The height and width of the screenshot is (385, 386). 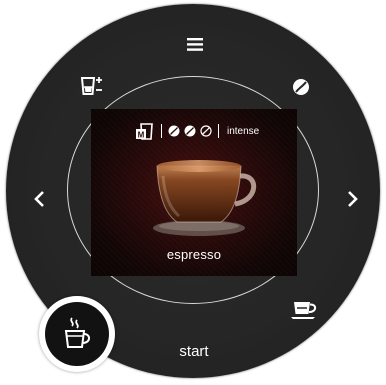 I want to click on coffee-bean-icon, so click(x=301, y=87).